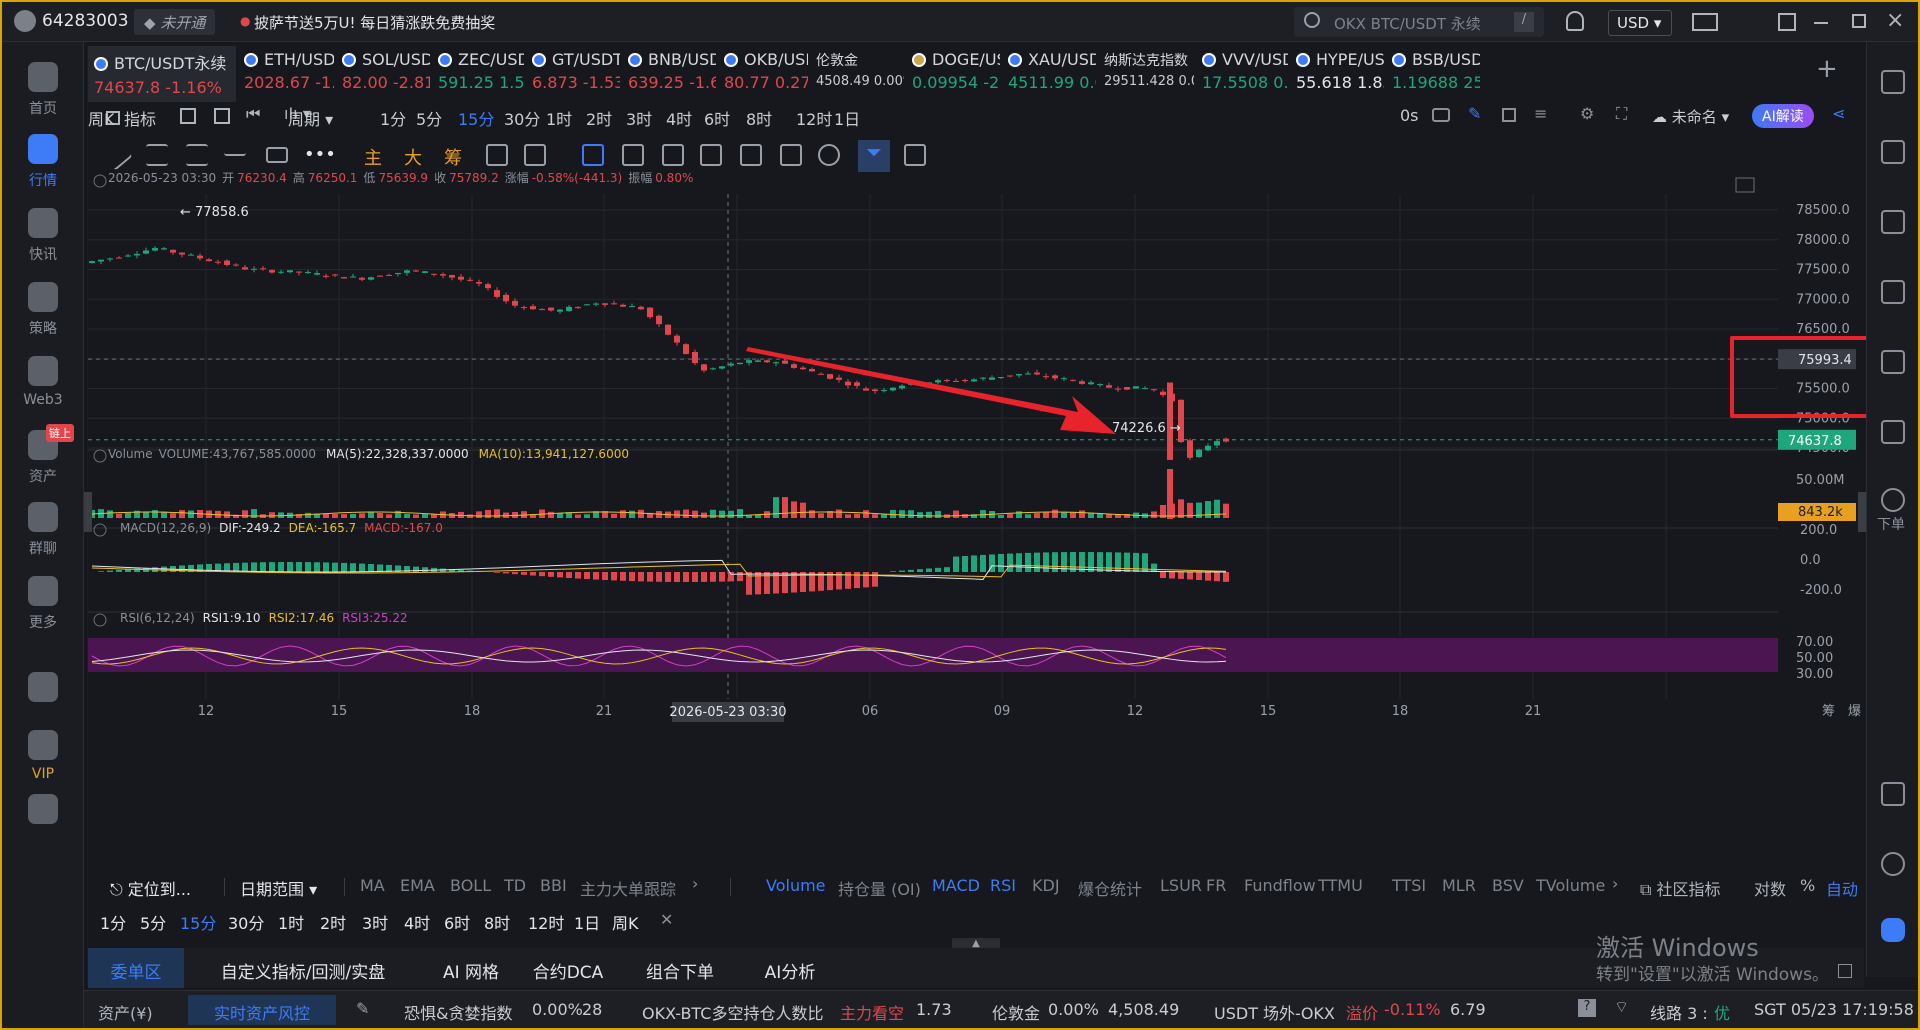 The image size is (1920, 1030). What do you see at coordinates (573, 74) in the screenshot?
I see `ticker-tab: GT/USDT 6.873 -1.53` at bounding box center [573, 74].